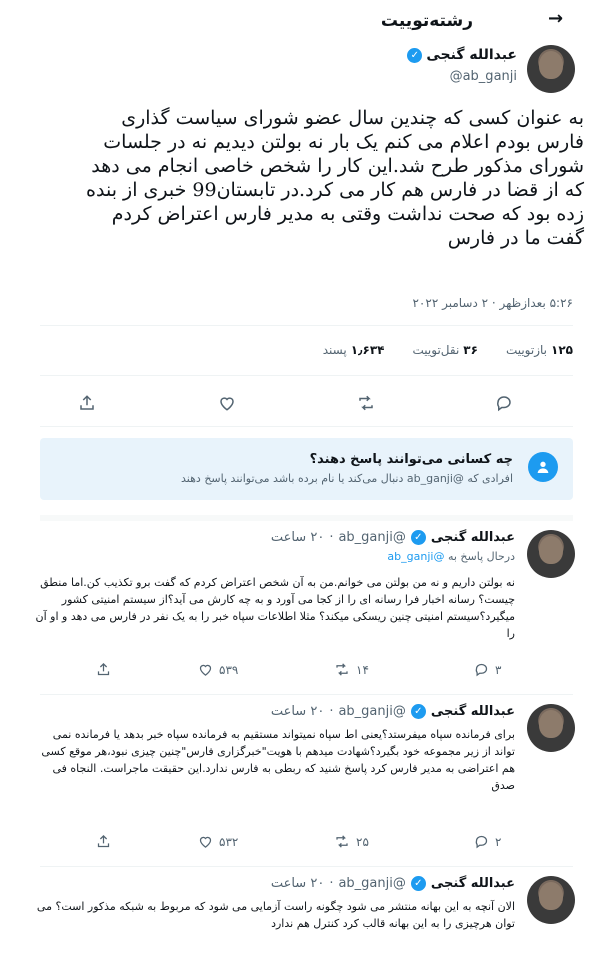 This screenshot has height=959, width=613. I want to click on person-icon, so click(543, 467).